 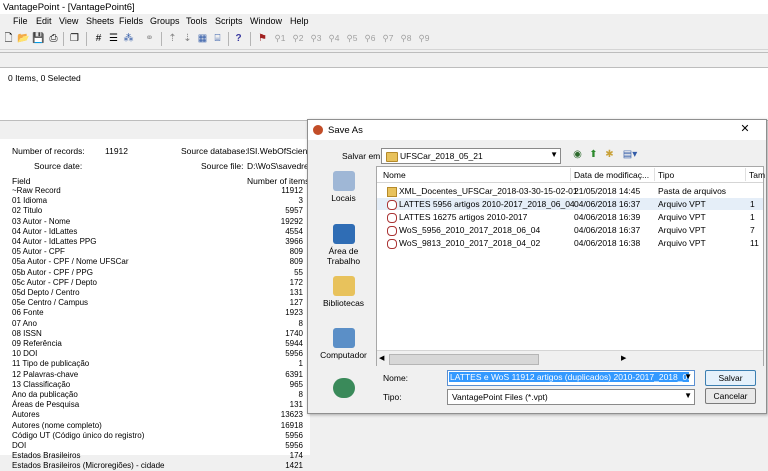 What do you see at coordinates (370, 38) in the screenshot?
I see `slot-6-icon: ⚲6` at bounding box center [370, 38].